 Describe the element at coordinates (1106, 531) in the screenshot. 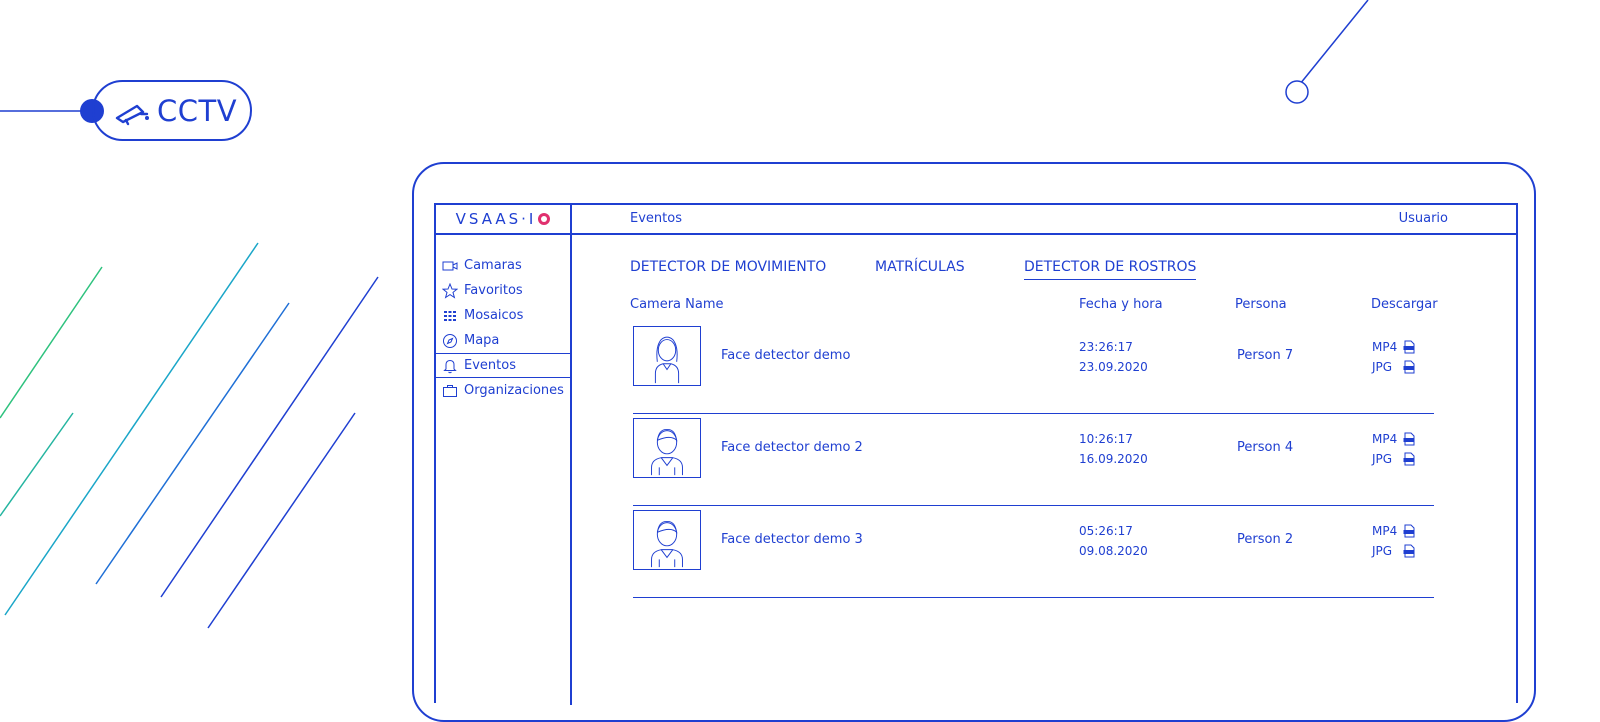

I see `event-time: 05:26:17` at that location.